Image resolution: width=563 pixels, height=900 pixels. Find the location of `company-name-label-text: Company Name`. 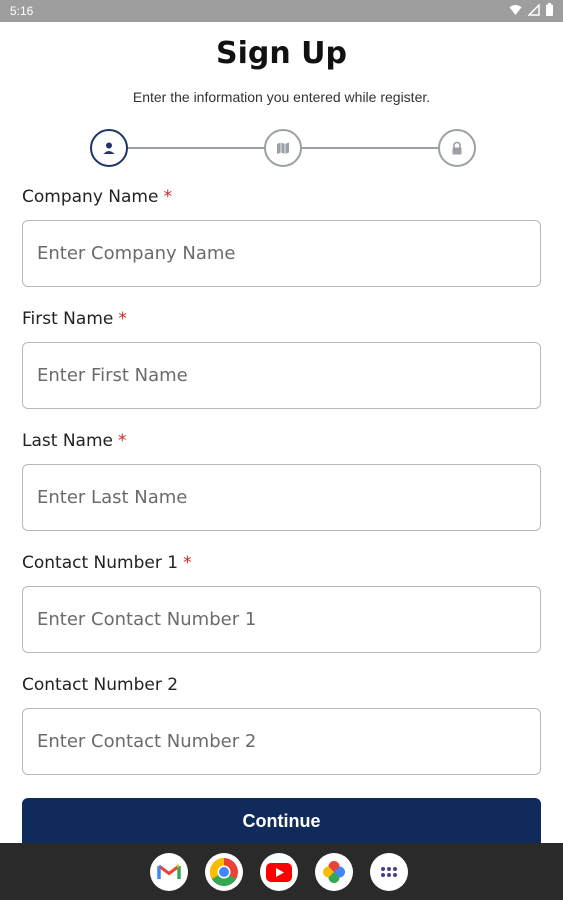

company-name-label-text: Company Name is located at coordinates (90, 197).